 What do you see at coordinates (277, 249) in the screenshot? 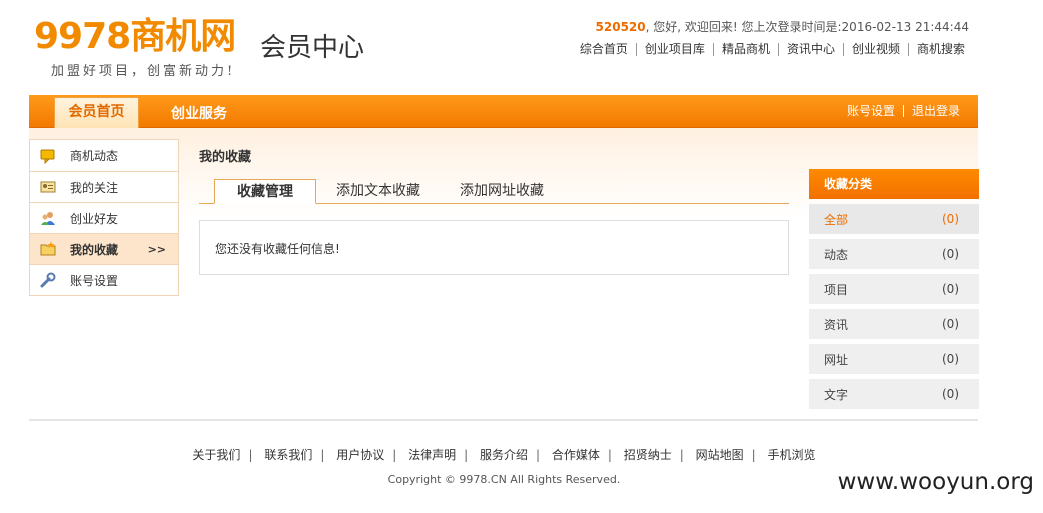
I see `empty-message: 您还没有收藏任何信息!` at bounding box center [277, 249].